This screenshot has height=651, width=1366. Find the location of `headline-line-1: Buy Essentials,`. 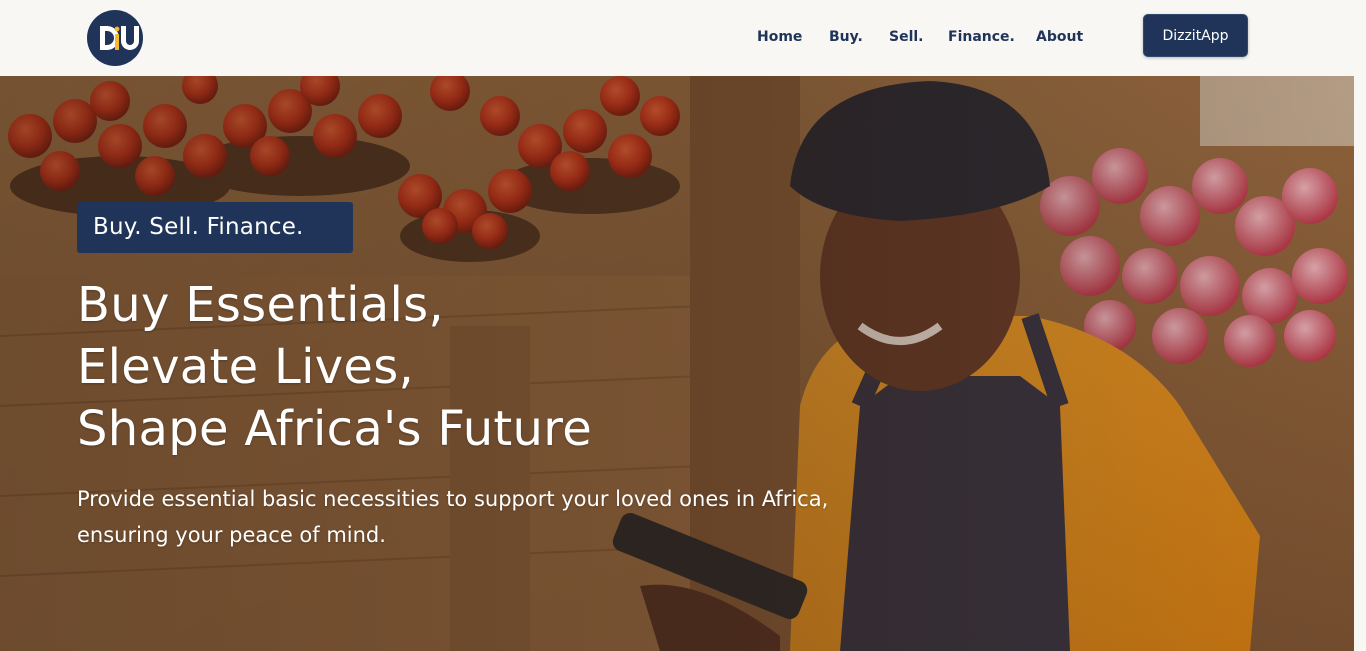

headline-line-1: Buy Essentials, is located at coordinates (260, 305).